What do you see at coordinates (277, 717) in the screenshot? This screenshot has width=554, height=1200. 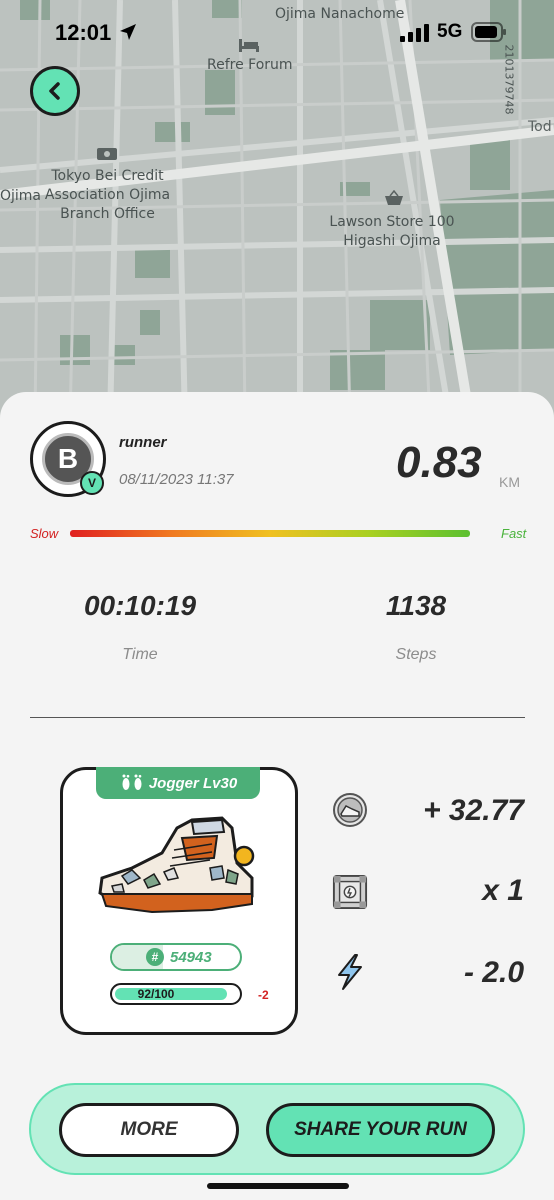 I see `divider` at bounding box center [277, 717].